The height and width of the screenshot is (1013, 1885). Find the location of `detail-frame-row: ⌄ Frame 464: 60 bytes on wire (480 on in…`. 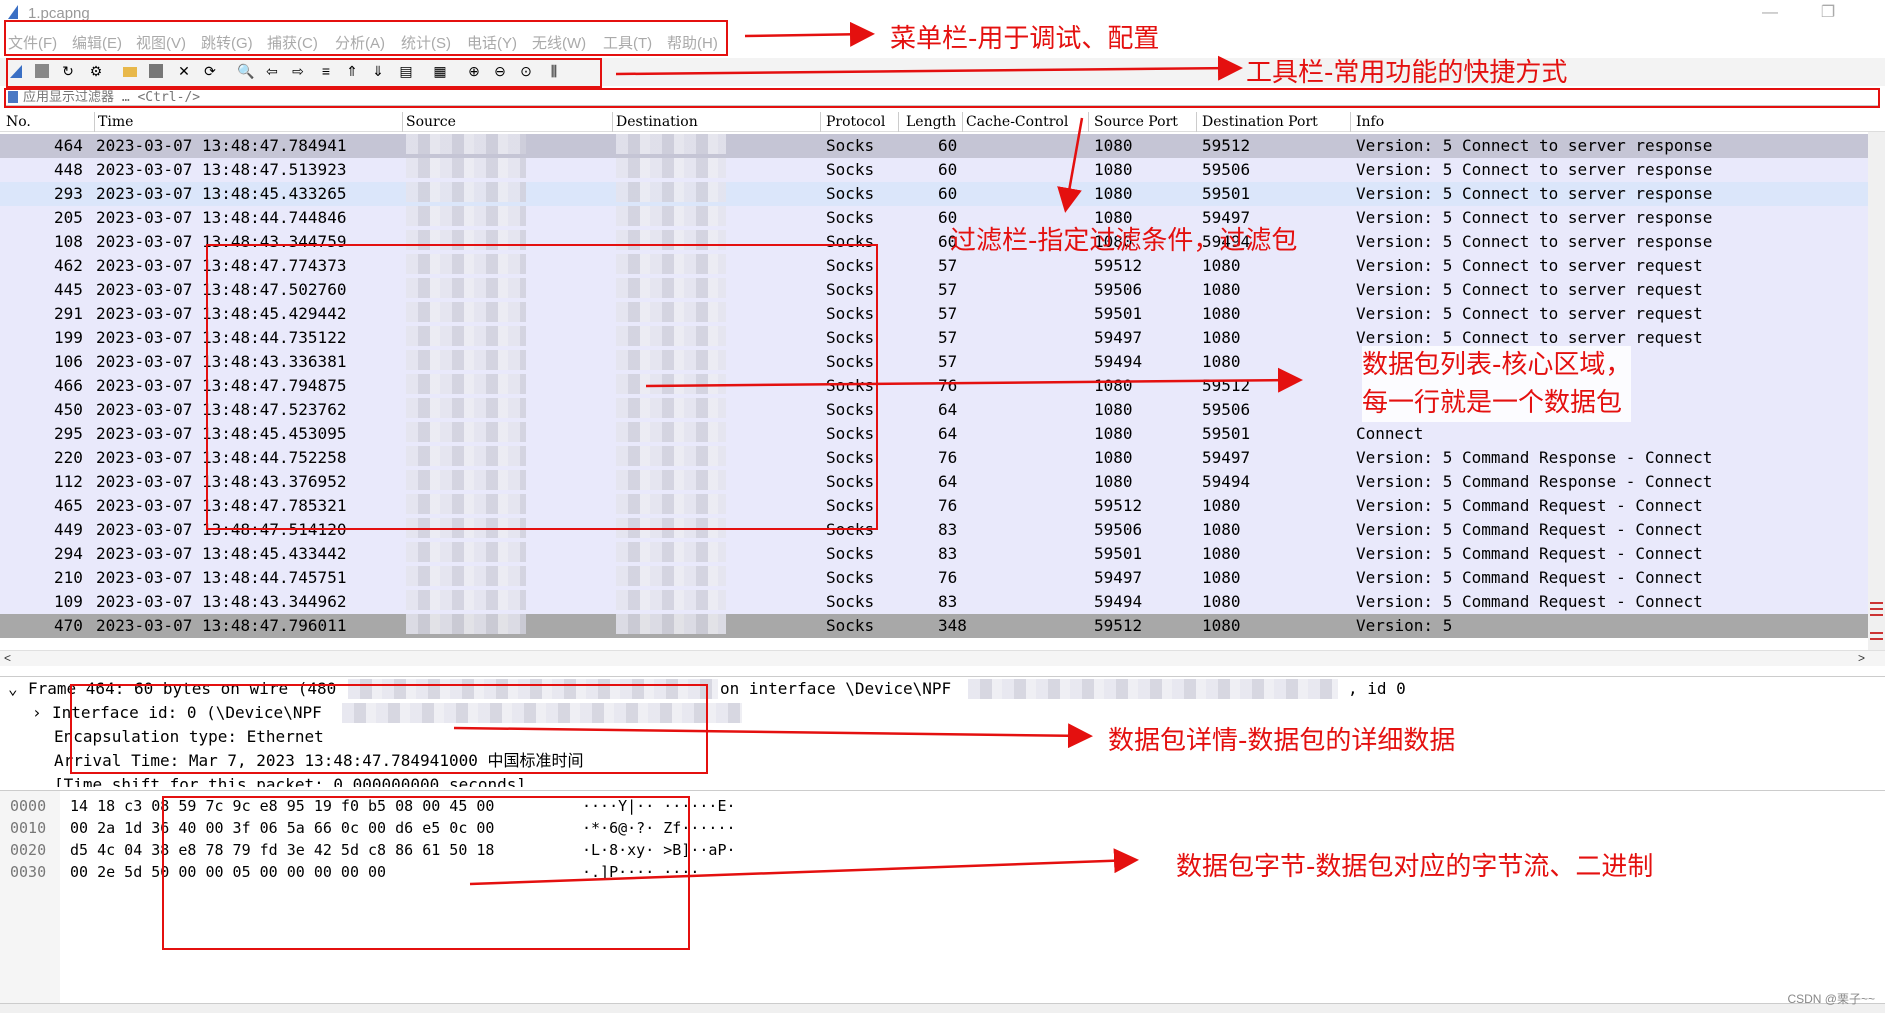

detail-frame-row: ⌄ Frame 464: 60 bytes on wire (480 on in… is located at coordinates (707, 689).